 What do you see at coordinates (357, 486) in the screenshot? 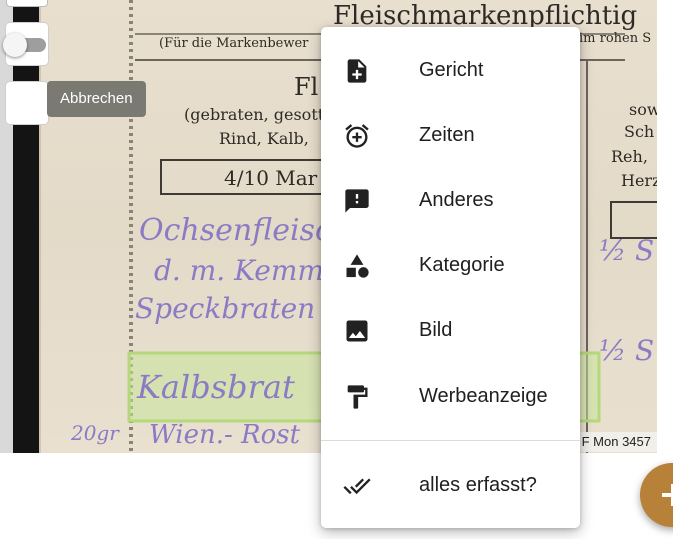
I see `done-all-icon` at bounding box center [357, 486].